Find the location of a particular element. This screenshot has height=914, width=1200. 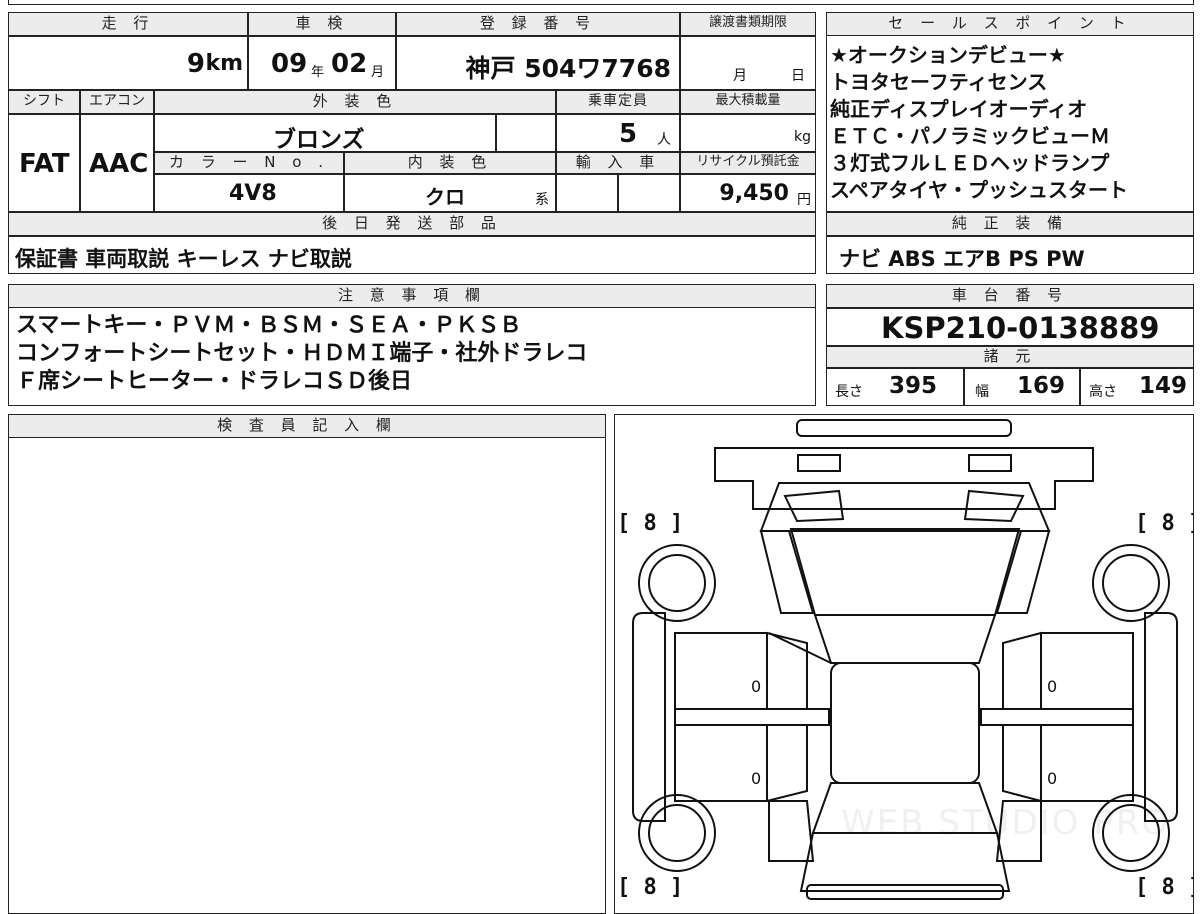

wheel-front-left is located at coordinates (677, 583).